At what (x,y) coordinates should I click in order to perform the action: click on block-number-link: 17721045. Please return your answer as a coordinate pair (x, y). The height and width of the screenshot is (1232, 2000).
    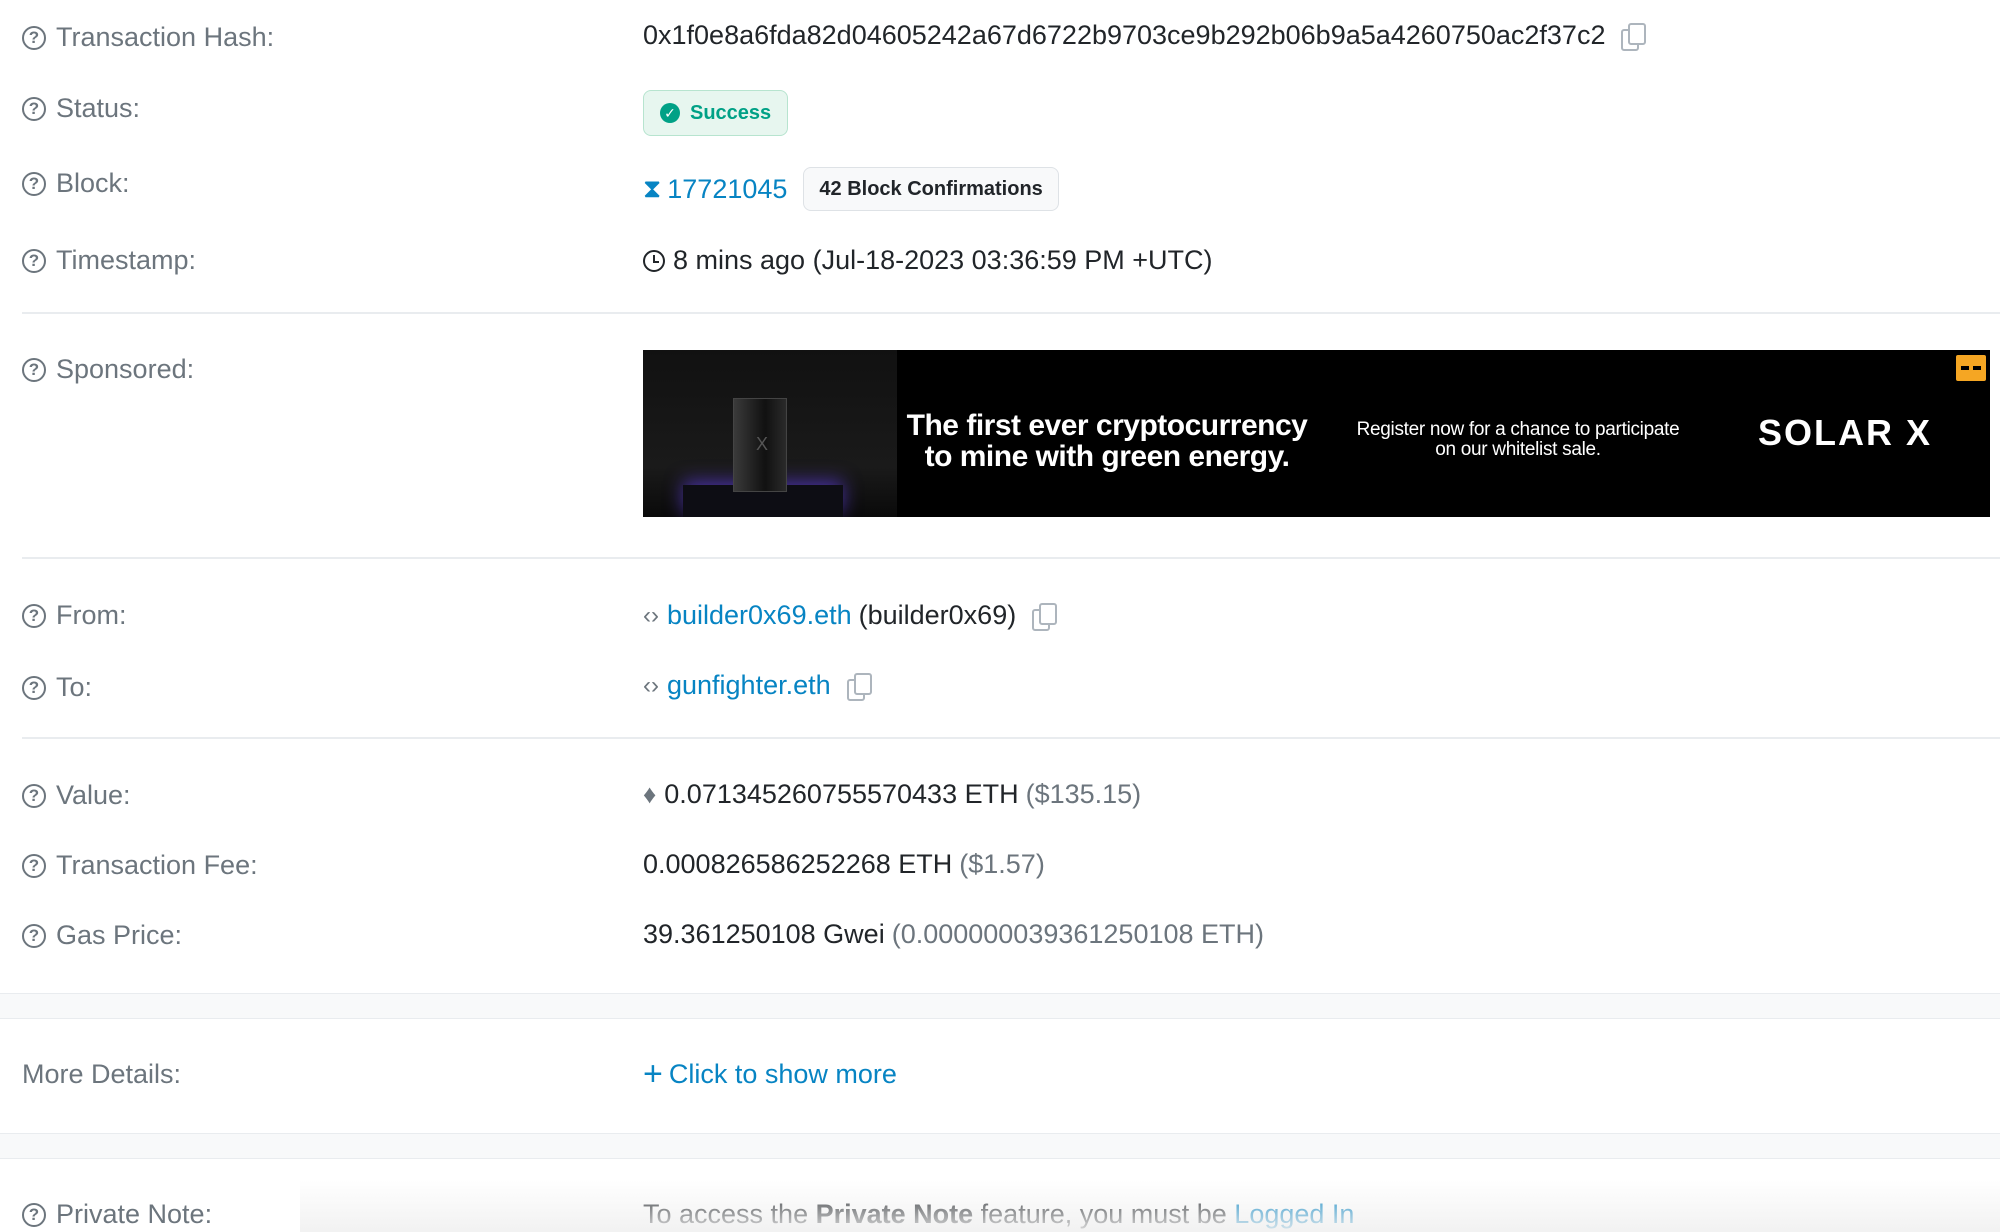
    Looking at the image, I should click on (727, 189).